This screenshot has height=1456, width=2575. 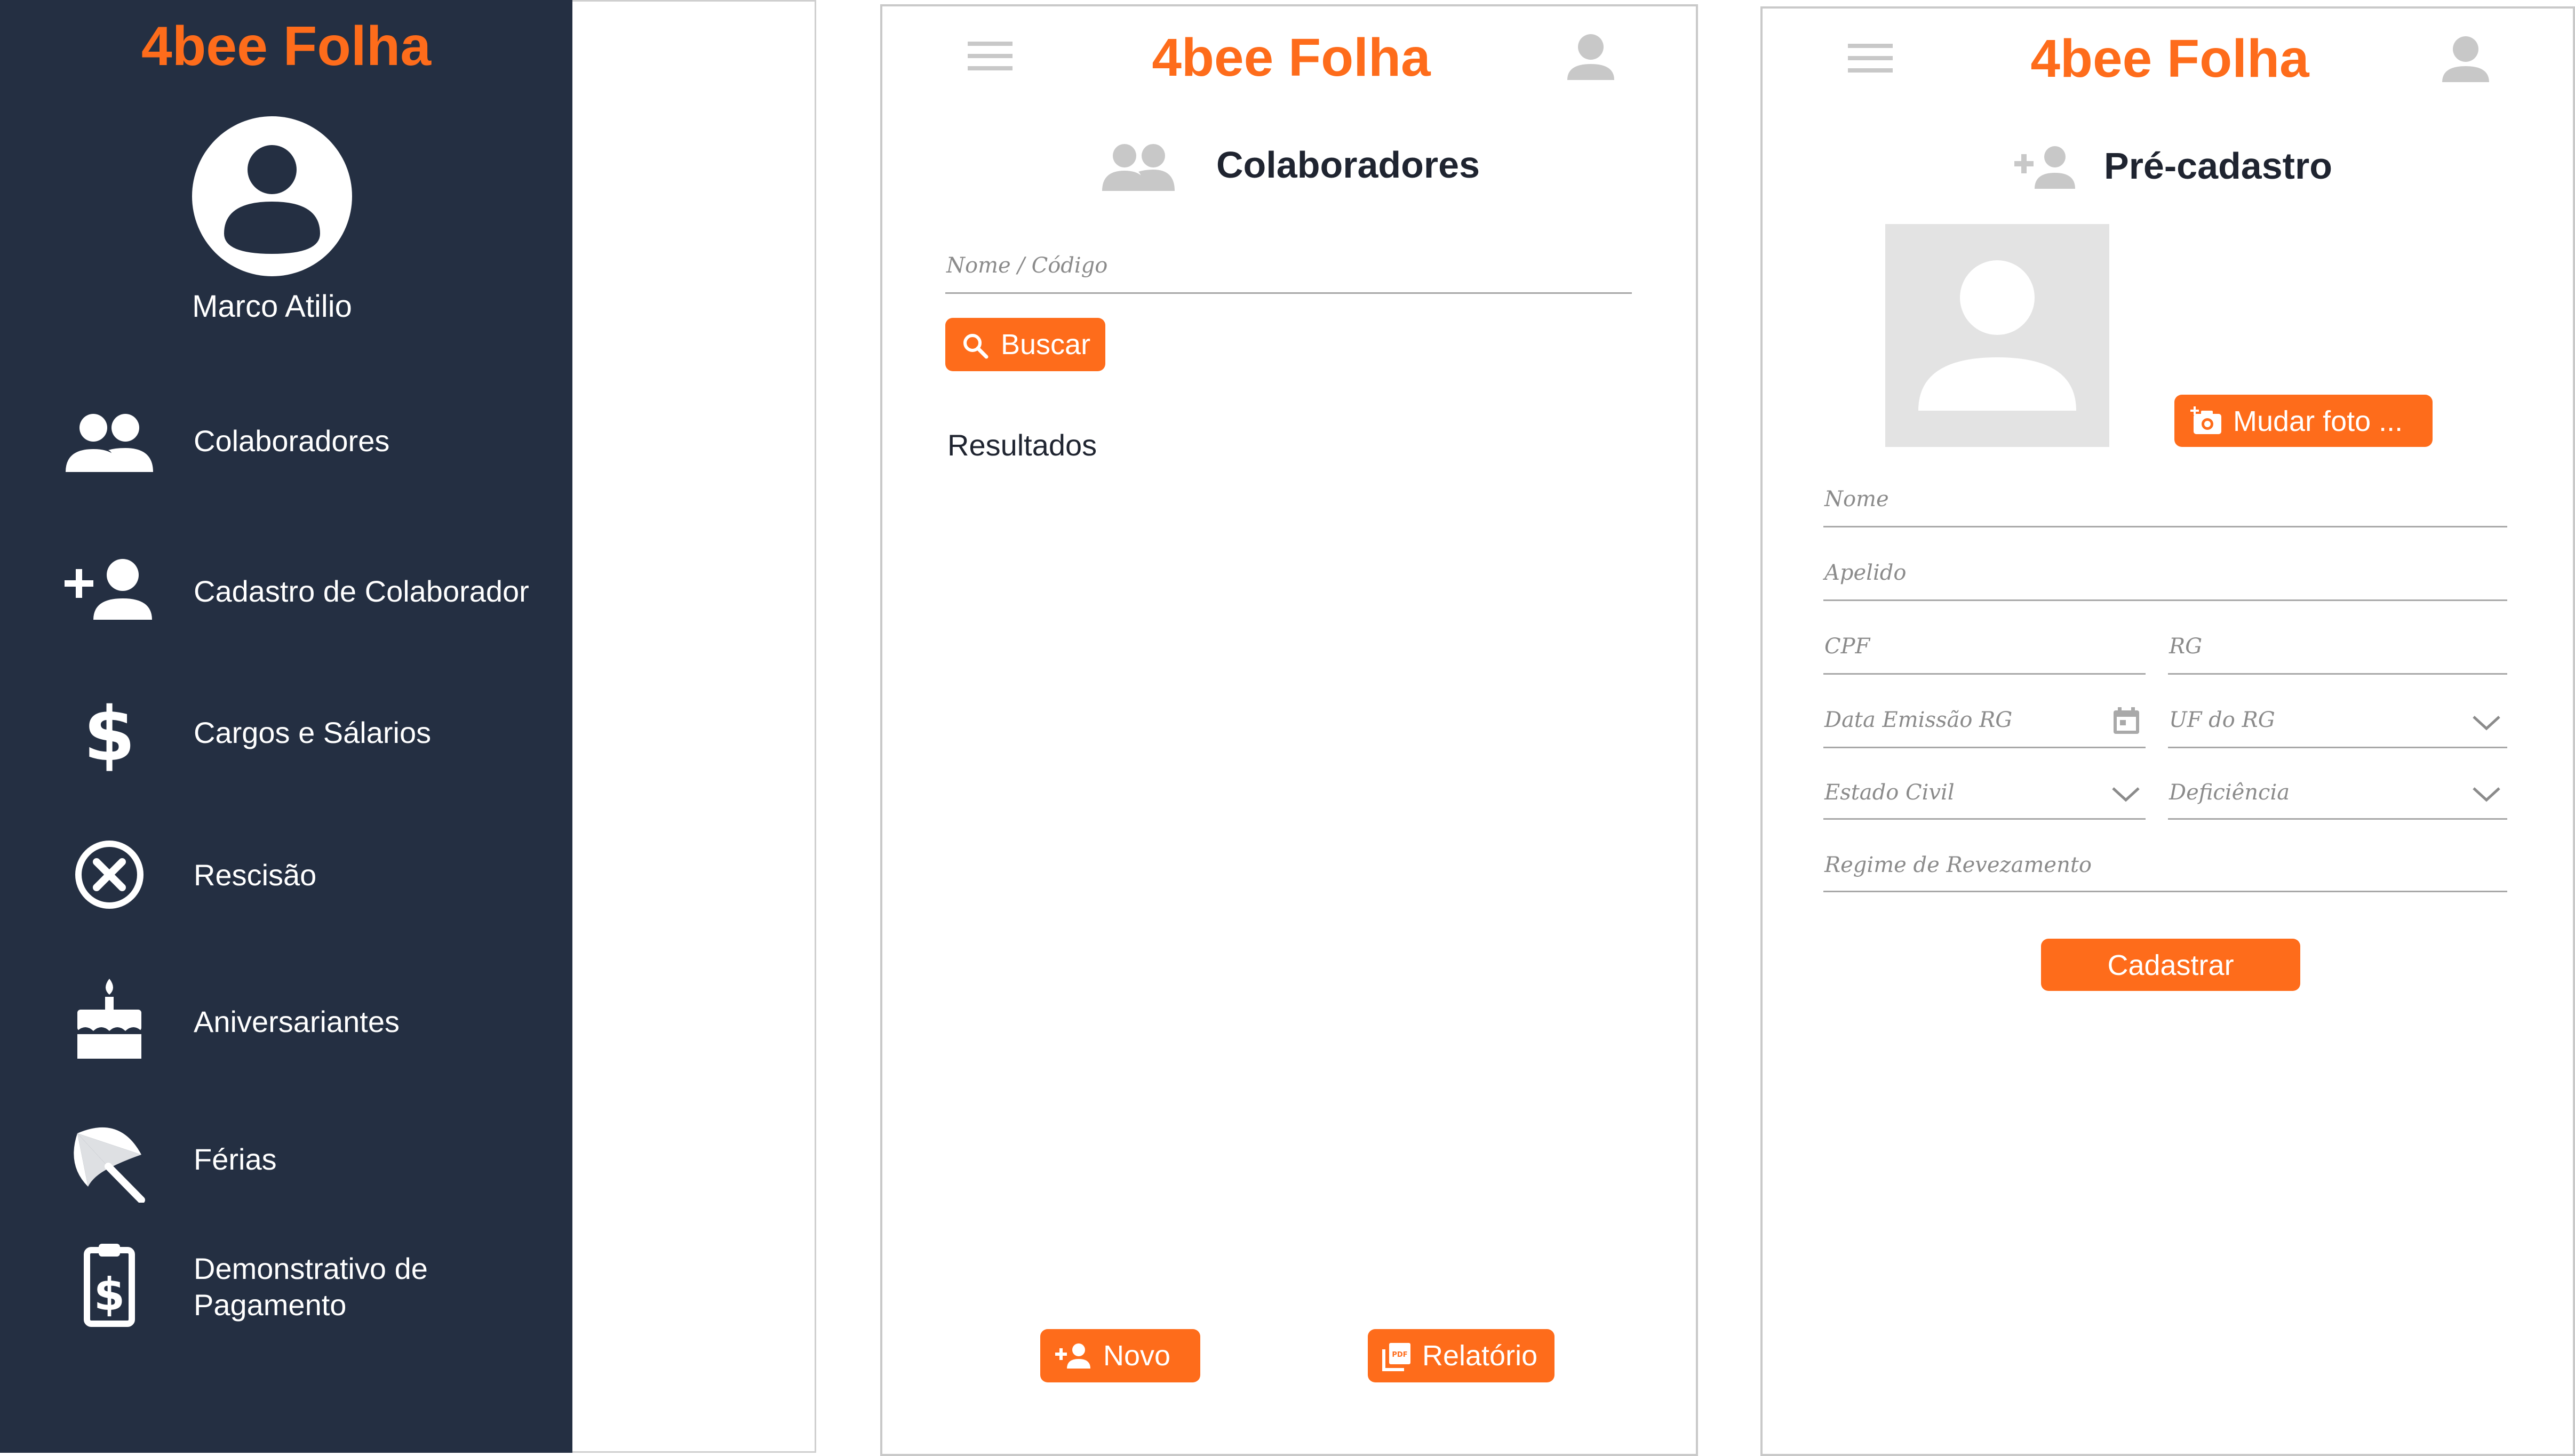 I want to click on data-emissao-rg-field: Data Emissão RG, so click(x=1984, y=726).